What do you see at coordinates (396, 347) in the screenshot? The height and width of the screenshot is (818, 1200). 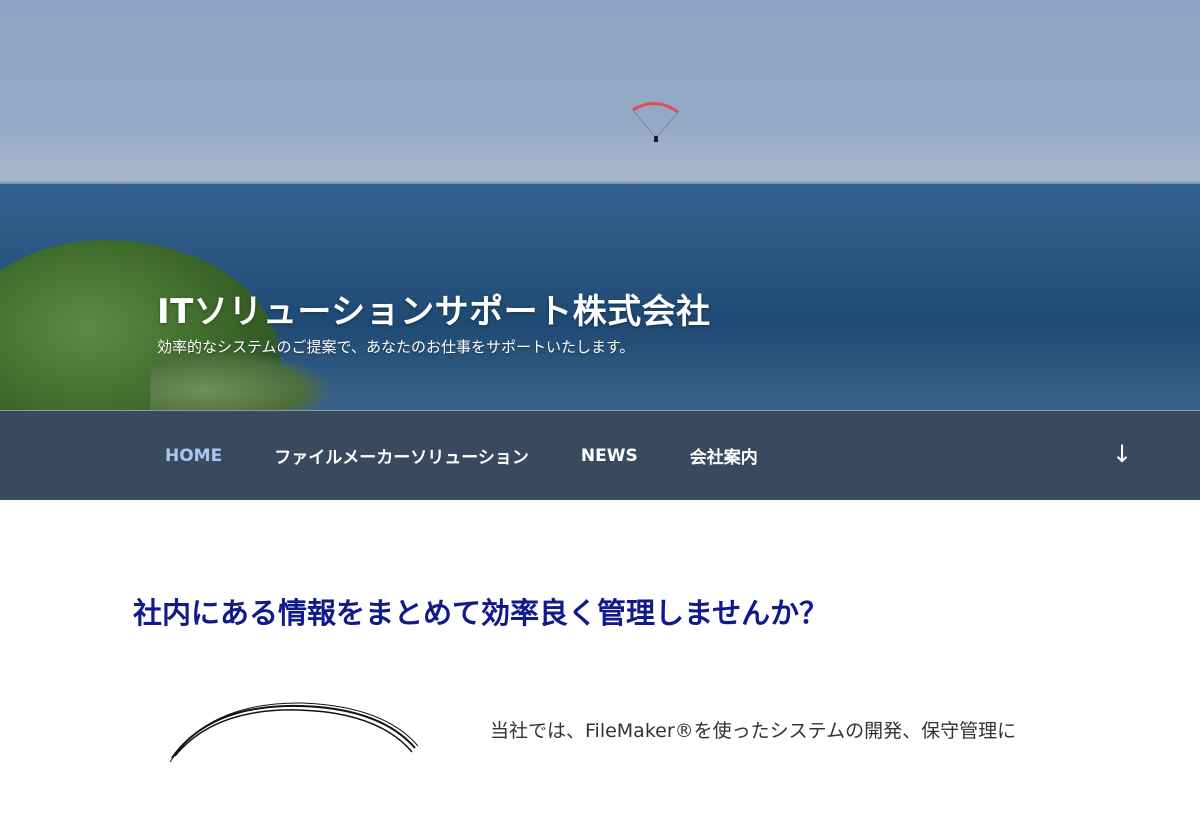 I see `site-tagline: 効率的なシステムのご提案で、あなたのお仕事をサポートいたします。` at bounding box center [396, 347].